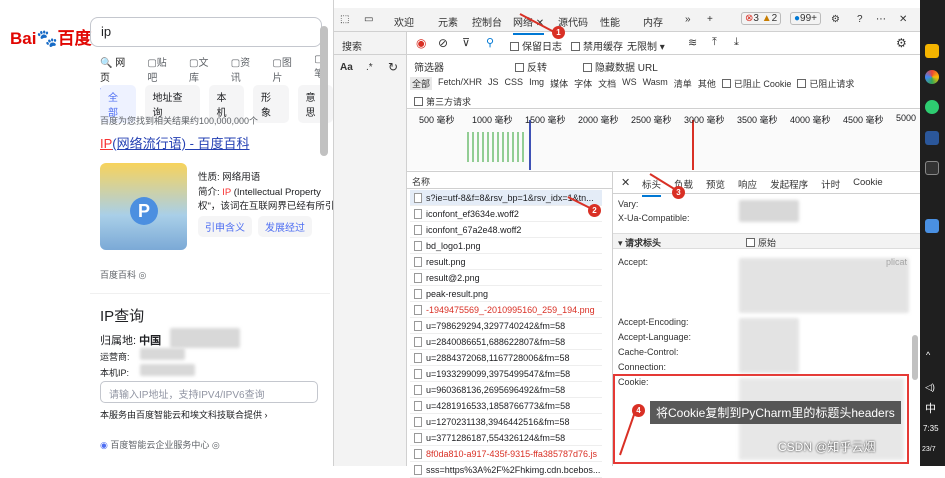  I want to click on ime-indicator: 中, so click(930, 408).